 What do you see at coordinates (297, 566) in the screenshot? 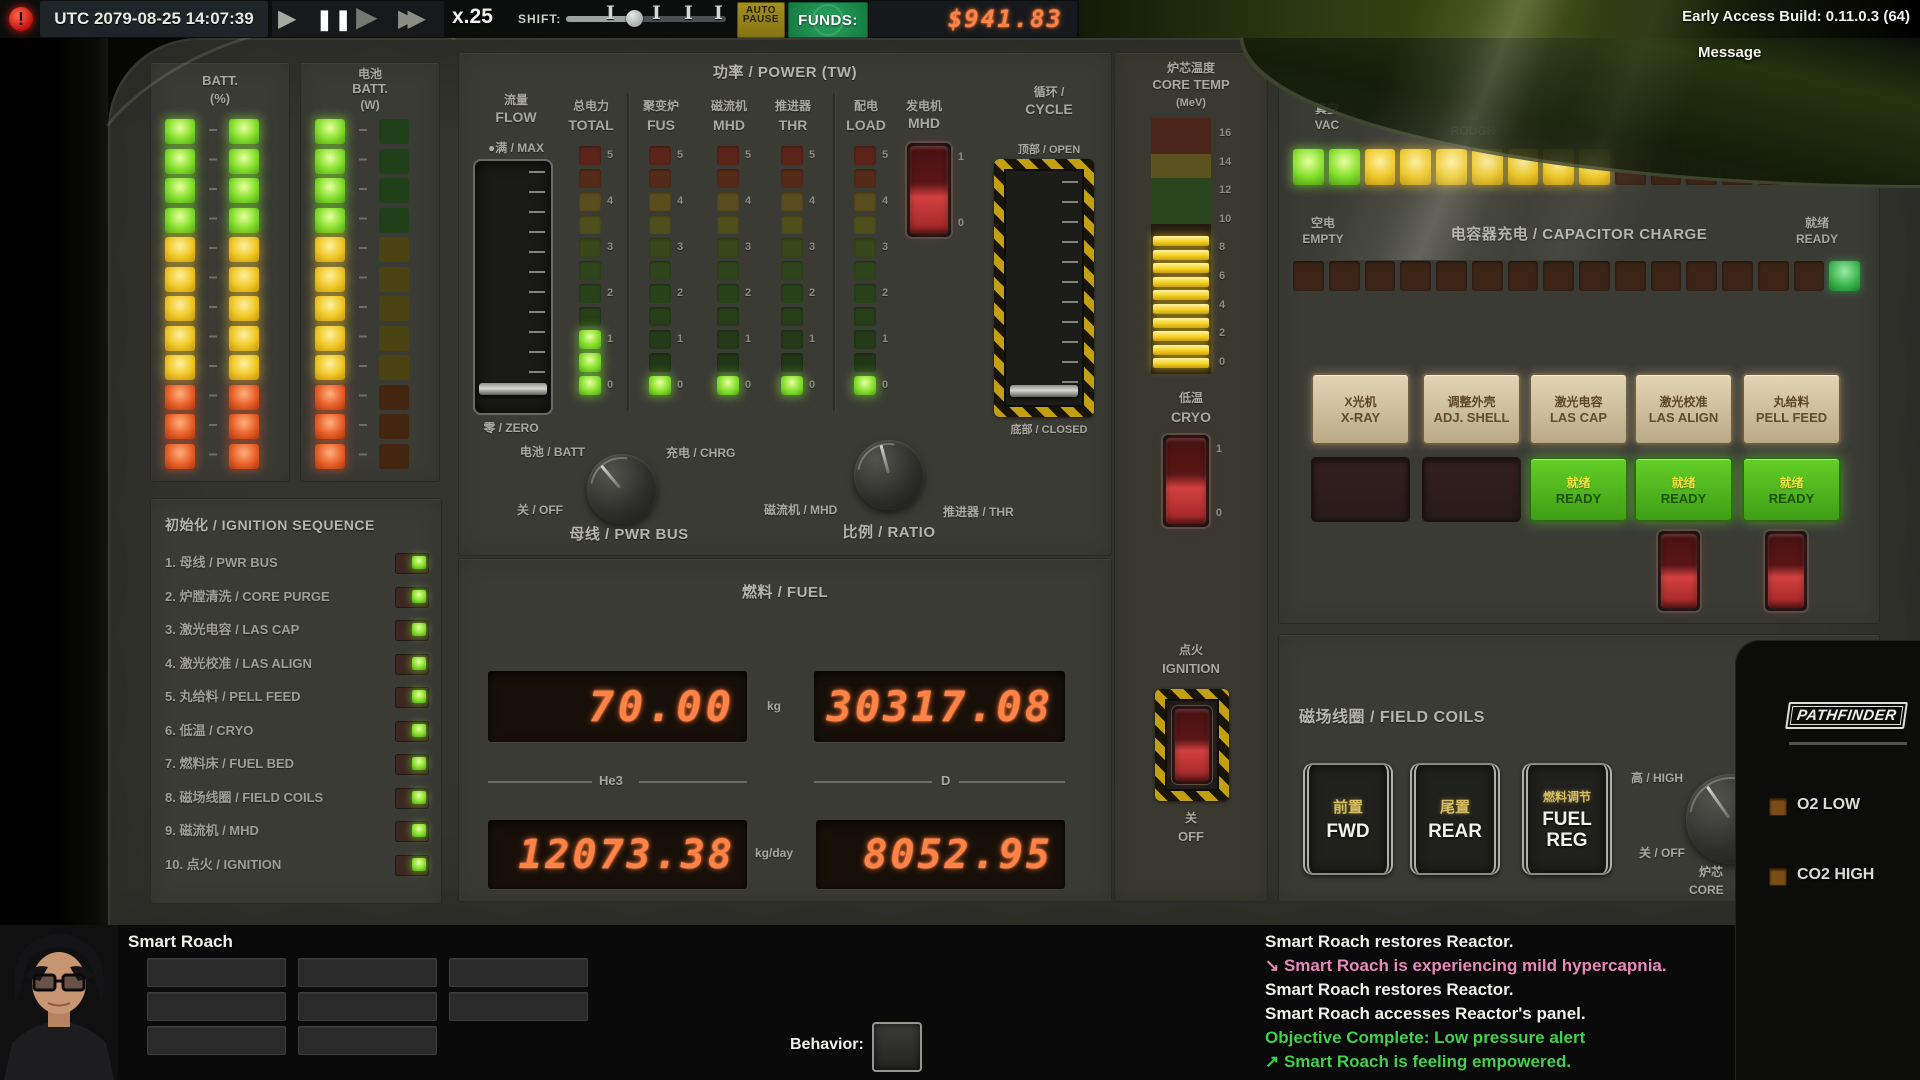
I see `ignition-sequence-item: 1. 母线 / PWR BUS` at bounding box center [297, 566].